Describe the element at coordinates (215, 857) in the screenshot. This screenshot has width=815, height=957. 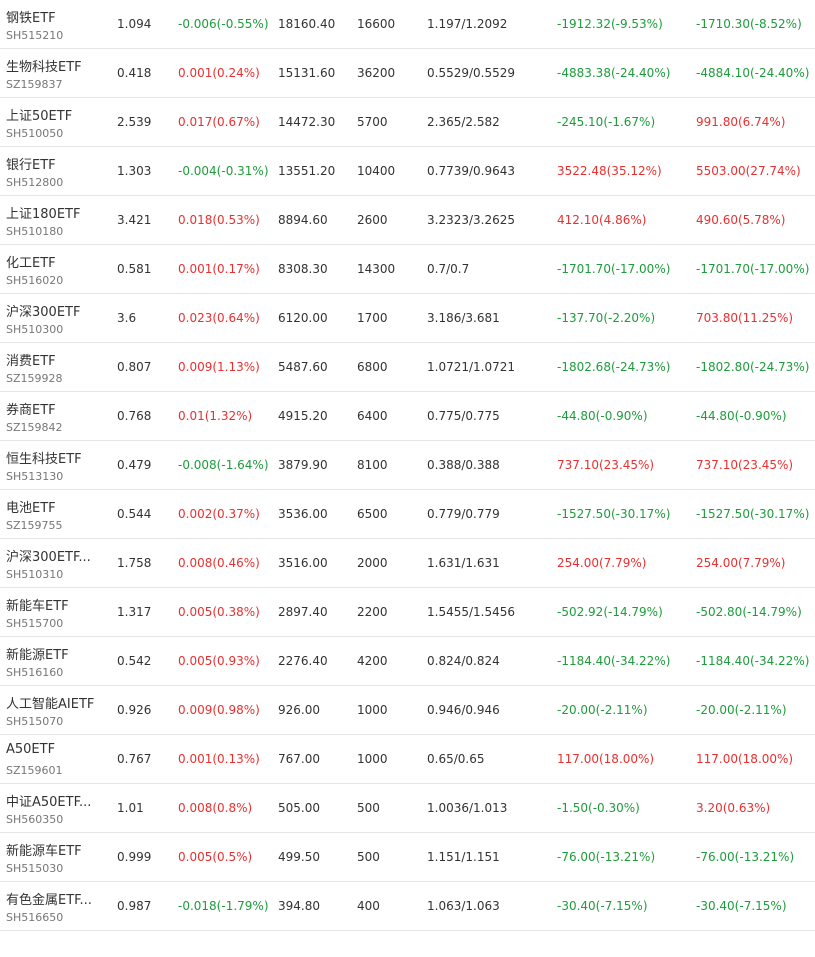
I see `holding-change: 0.005(0.5%)` at that location.